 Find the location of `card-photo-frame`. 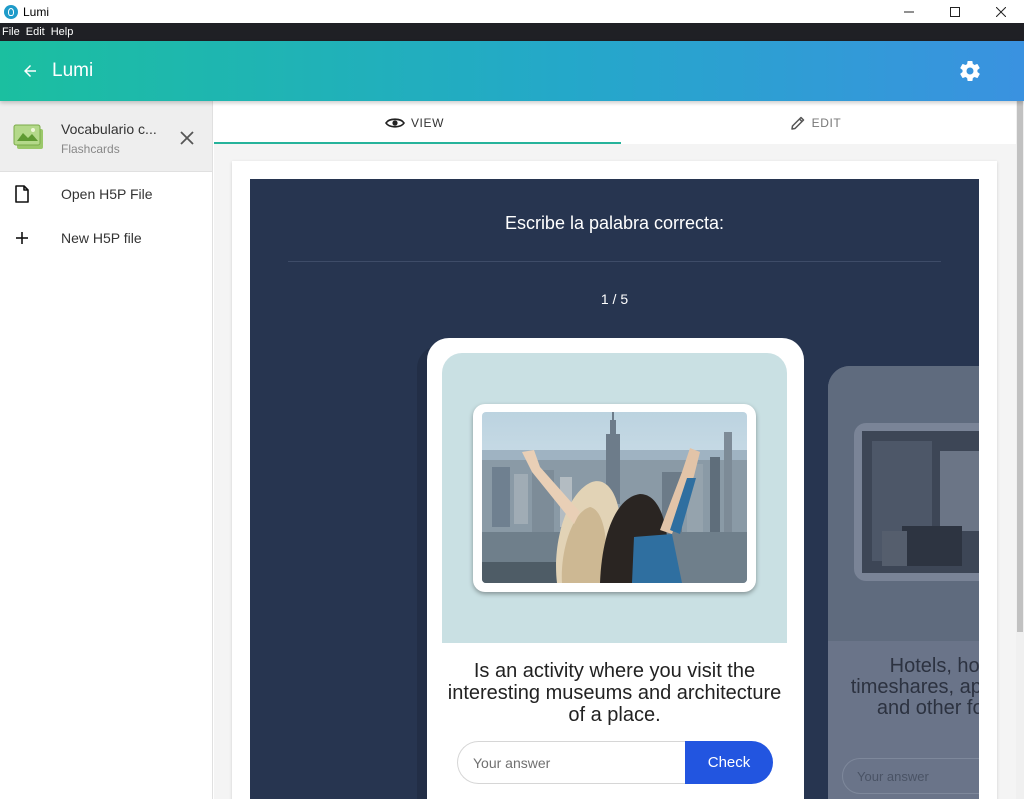

card-photo-frame is located at coordinates (614, 498).